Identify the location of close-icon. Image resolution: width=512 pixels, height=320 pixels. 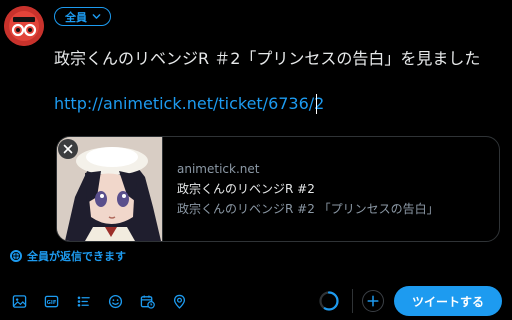
(68, 149).